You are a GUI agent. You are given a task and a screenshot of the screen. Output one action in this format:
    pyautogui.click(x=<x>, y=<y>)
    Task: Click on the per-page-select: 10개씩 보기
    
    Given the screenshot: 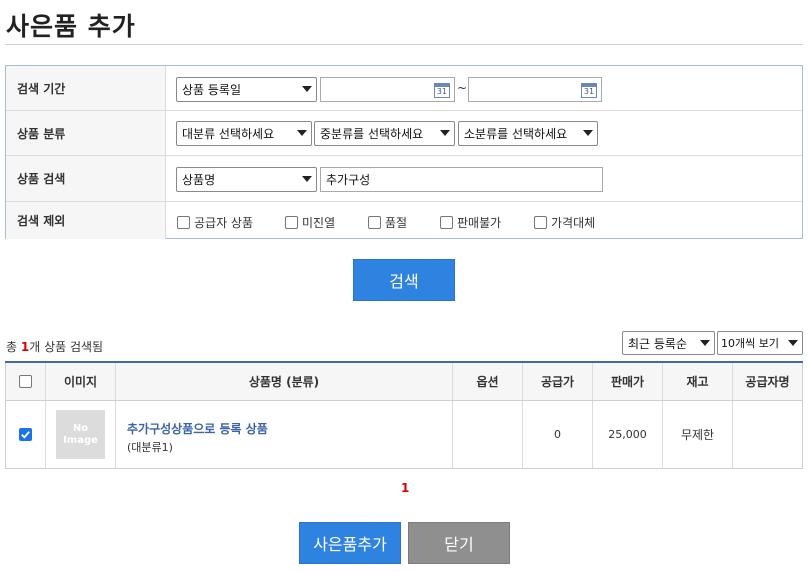 What is the action you would take?
    pyautogui.click(x=760, y=343)
    